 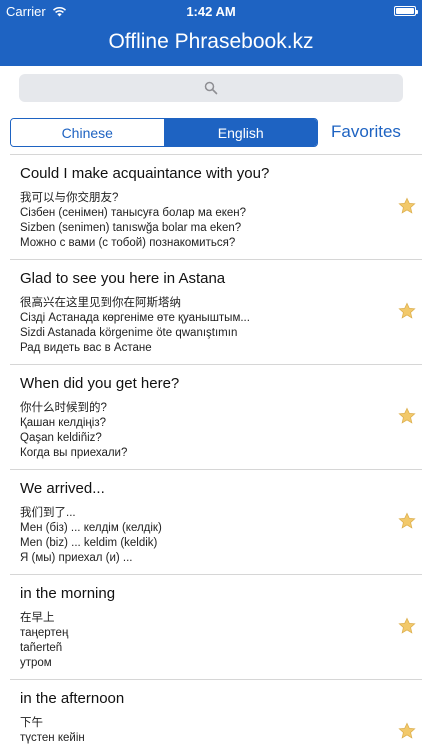 What do you see at coordinates (100, 303) in the screenshot?
I see `translation-chinese: 很高兴在这里见到你在阿斯塔纳` at bounding box center [100, 303].